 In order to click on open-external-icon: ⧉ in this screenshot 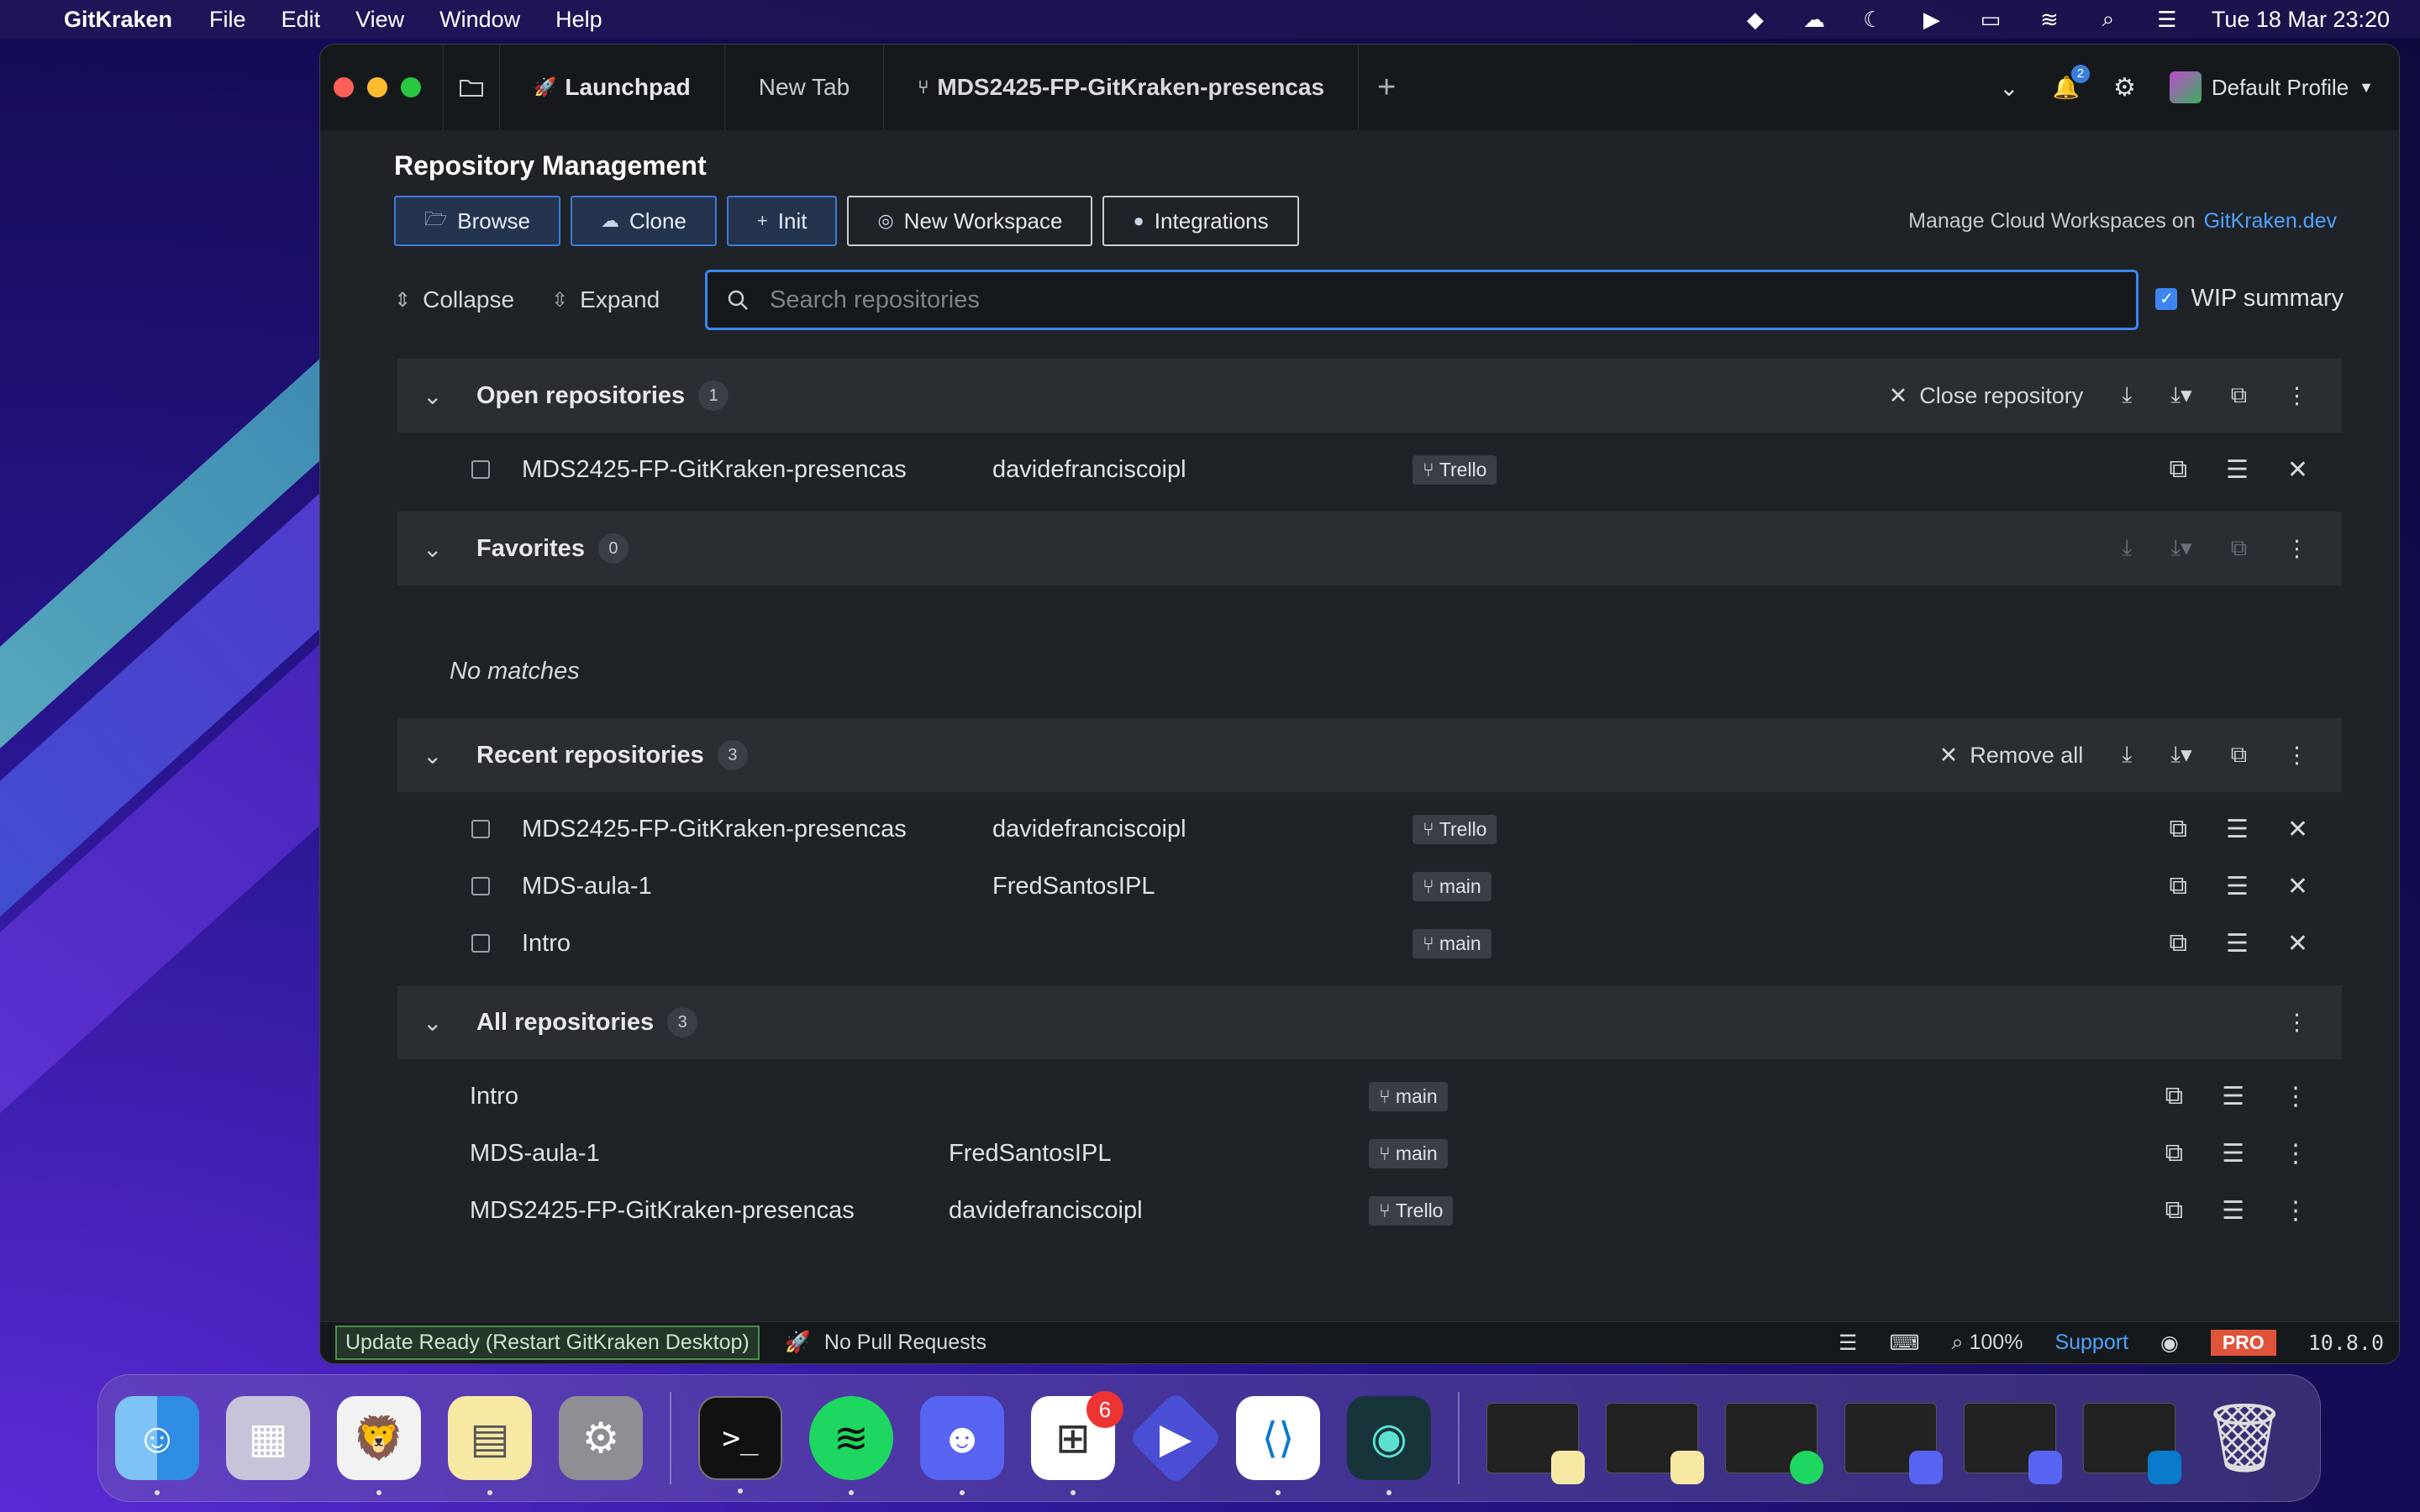, I will do `click(2239, 395)`.